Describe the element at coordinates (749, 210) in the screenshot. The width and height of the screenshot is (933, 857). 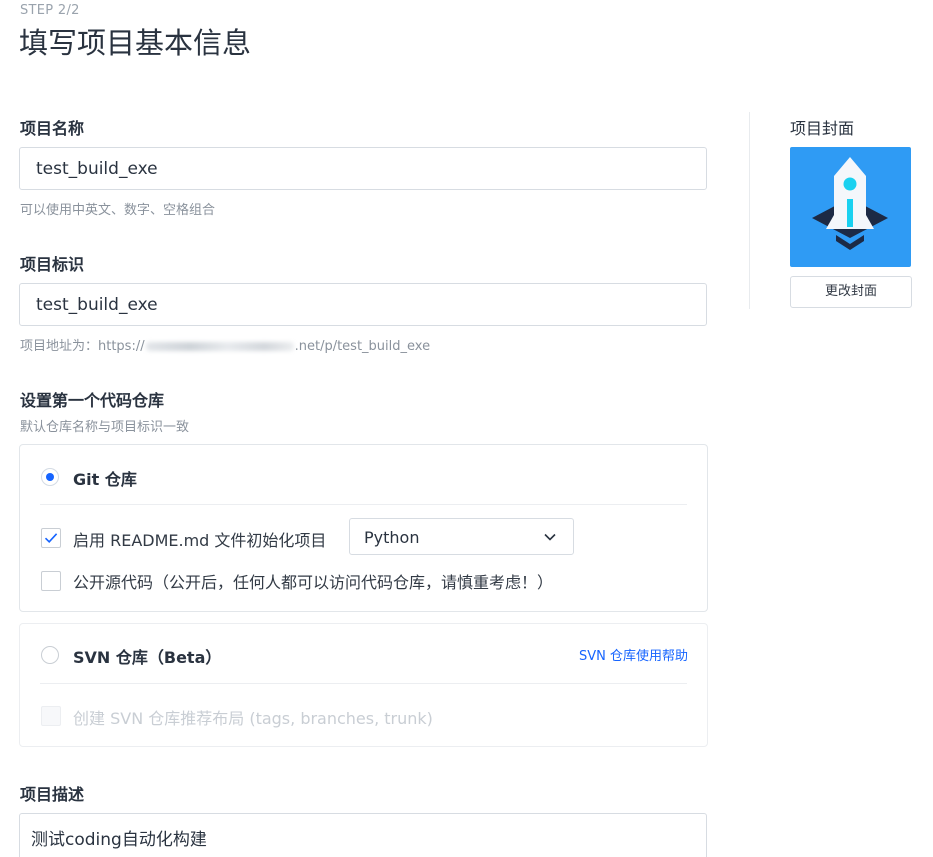
I see `column-divider` at that location.